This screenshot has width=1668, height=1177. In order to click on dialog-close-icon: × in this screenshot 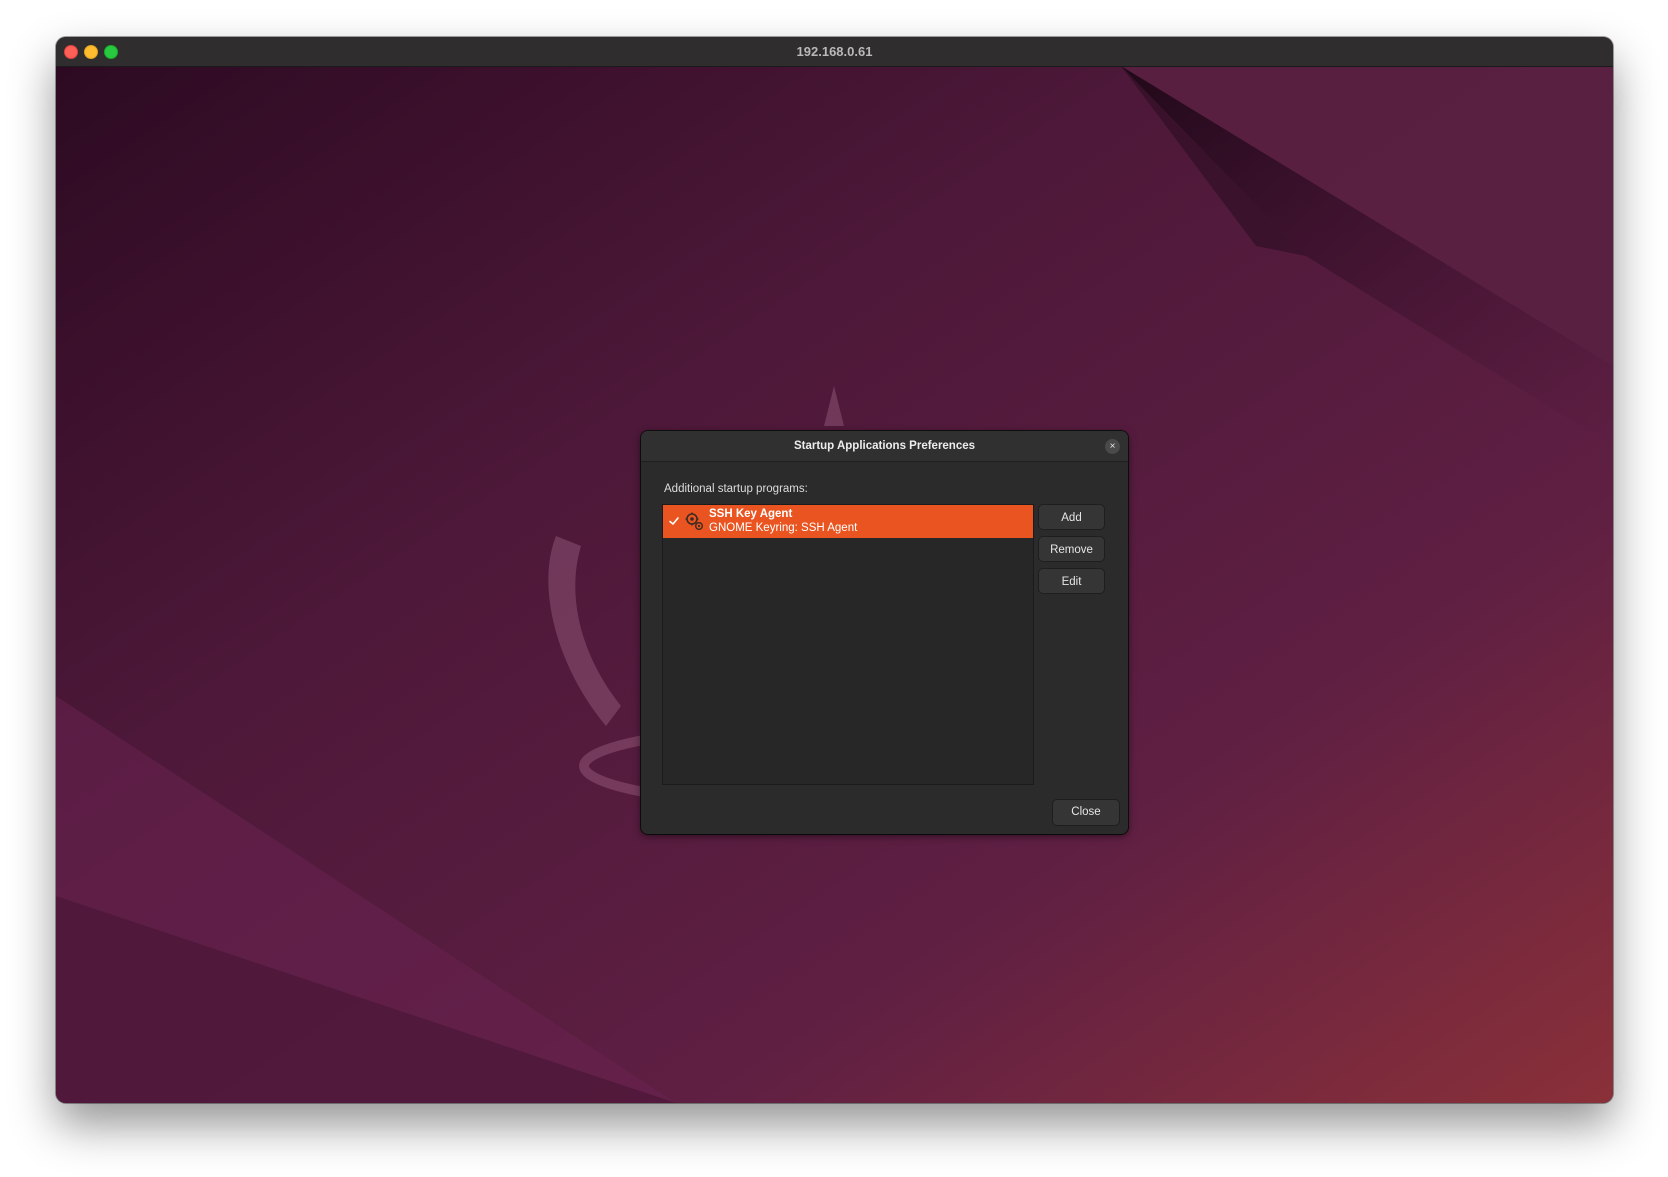, I will do `click(1112, 446)`.